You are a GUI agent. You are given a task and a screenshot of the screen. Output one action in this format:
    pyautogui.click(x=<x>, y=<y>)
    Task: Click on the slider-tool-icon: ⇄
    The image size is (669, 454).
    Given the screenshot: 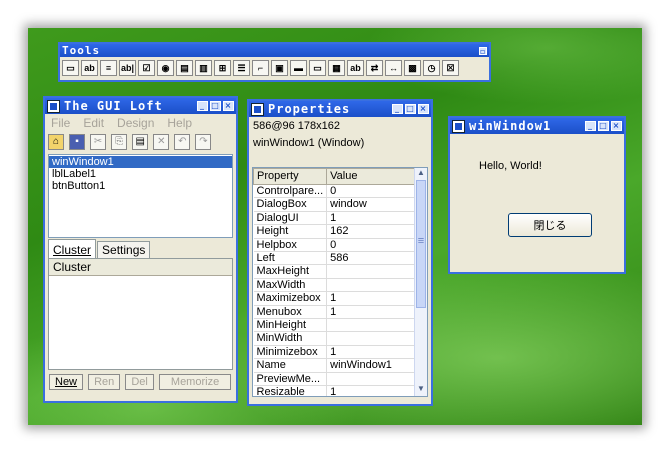 What is the action you would take?
    pyautogui.click(x=374, y=68)
    